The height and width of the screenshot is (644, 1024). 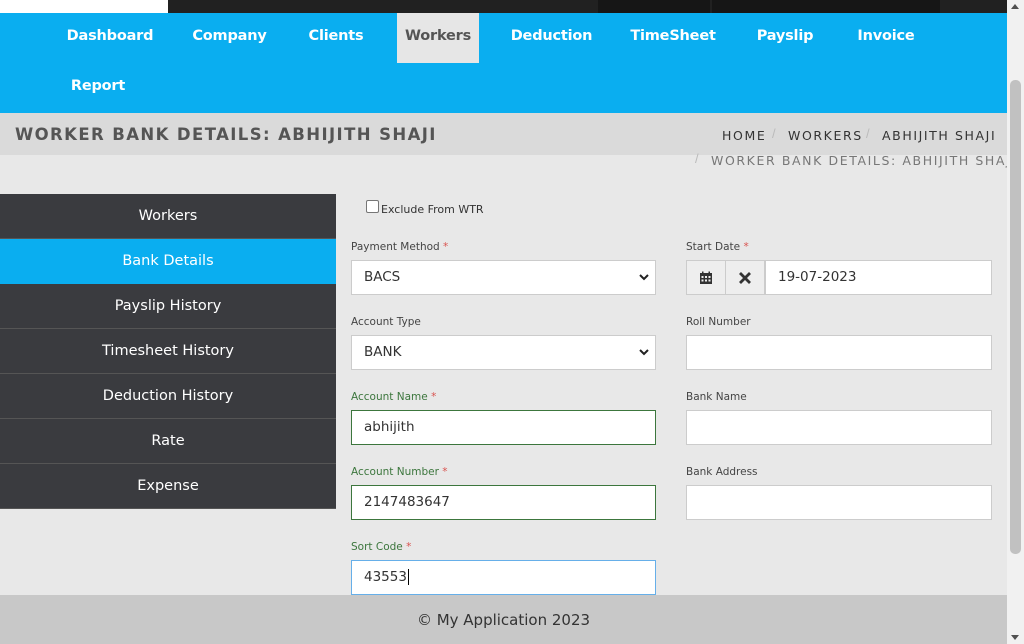 I want to click on breadcrumb-workers: WORKERS, so click(x=825, y=135).